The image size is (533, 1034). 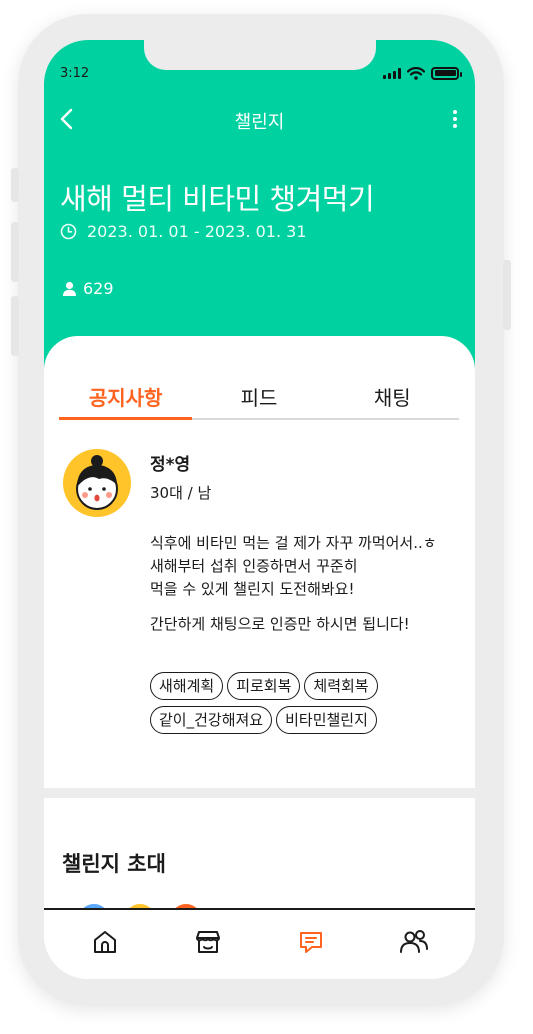 I want to click on nav-people, so click(x=414, y=942).